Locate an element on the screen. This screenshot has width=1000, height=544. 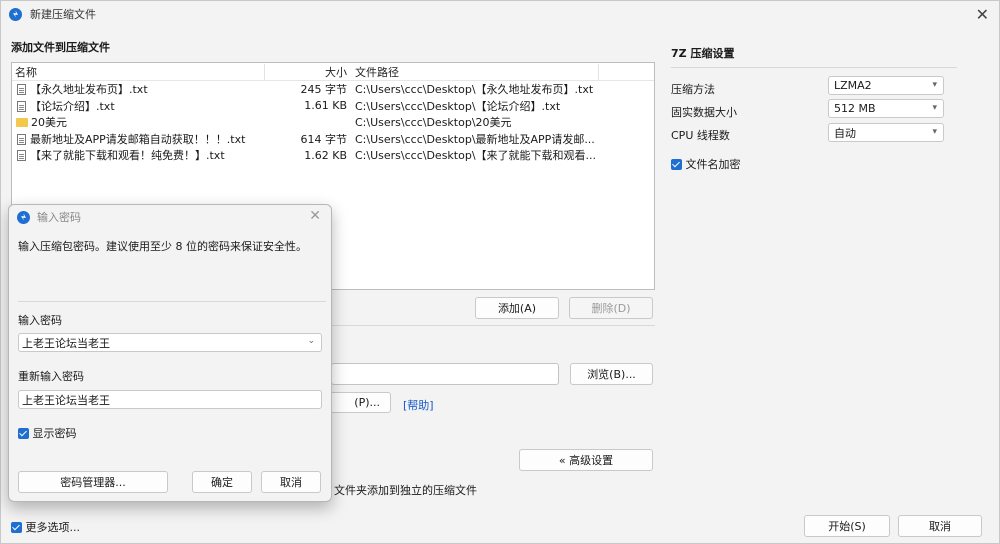
threads-label: CPU 线程数 is located at coordinates (700, 135).